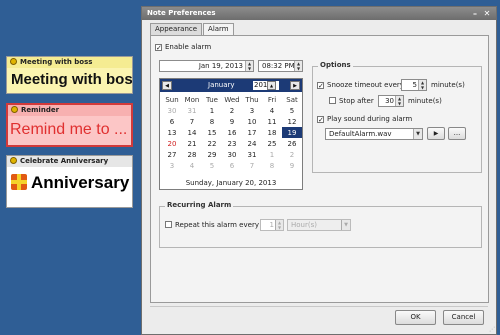 The width and height of the screenshot is (500, 335). I want to click on calendar-week-row: 13 14 15 16 17 18 19, so click(232, 132).